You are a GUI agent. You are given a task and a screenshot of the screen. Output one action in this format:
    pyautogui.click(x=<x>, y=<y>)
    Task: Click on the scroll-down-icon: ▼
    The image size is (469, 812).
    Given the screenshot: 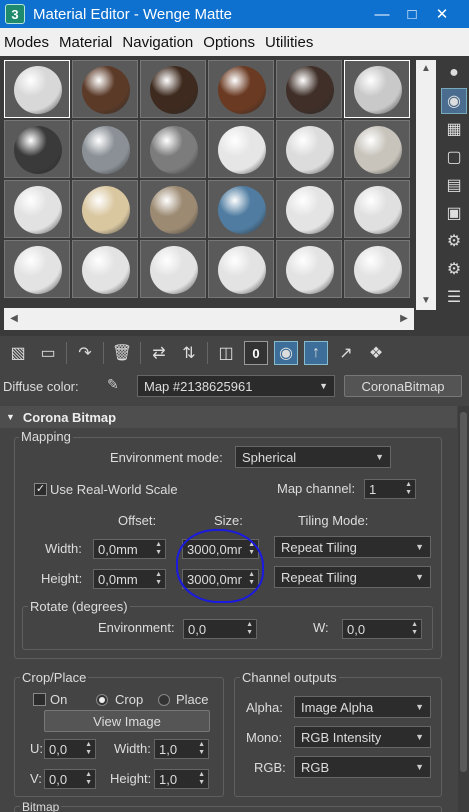 What is the action you would take?
    pyautogui.click(x=426, y=301)
    